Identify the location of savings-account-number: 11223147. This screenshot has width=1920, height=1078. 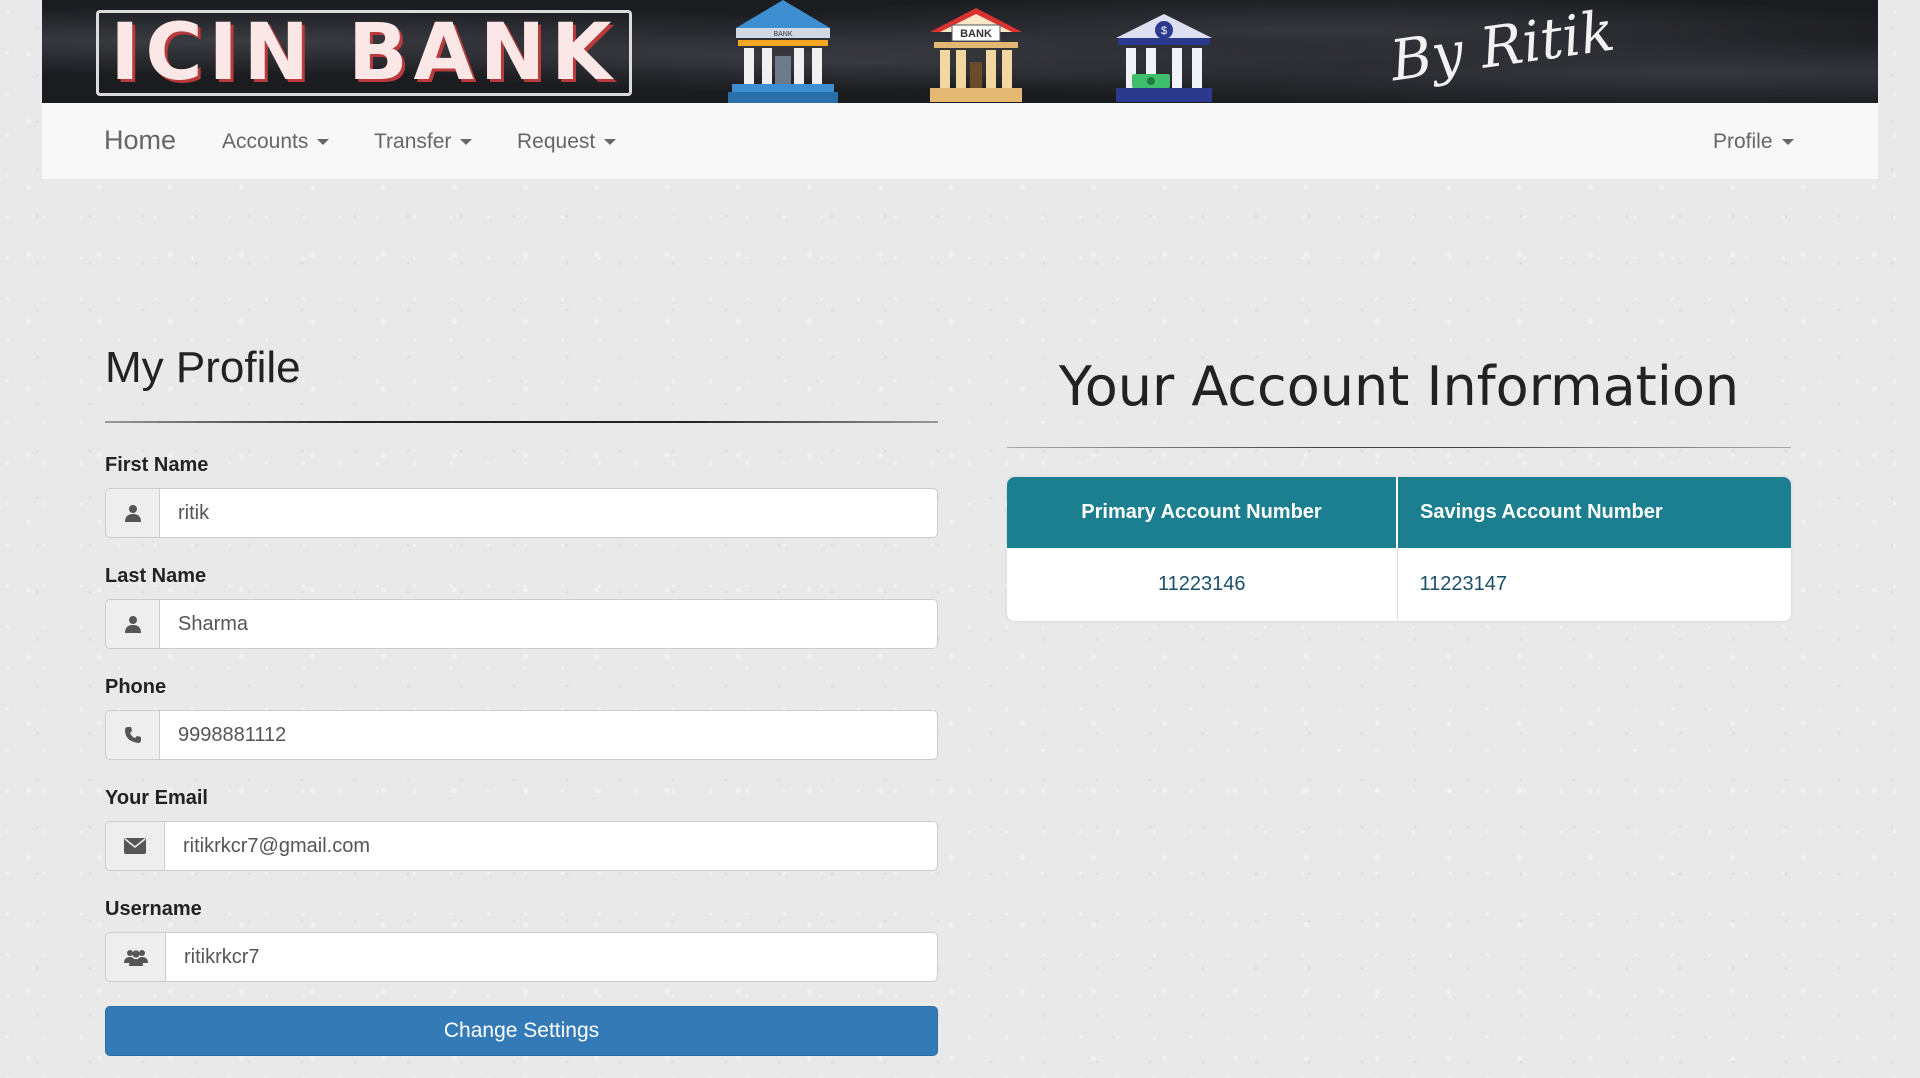
(1594, 584).